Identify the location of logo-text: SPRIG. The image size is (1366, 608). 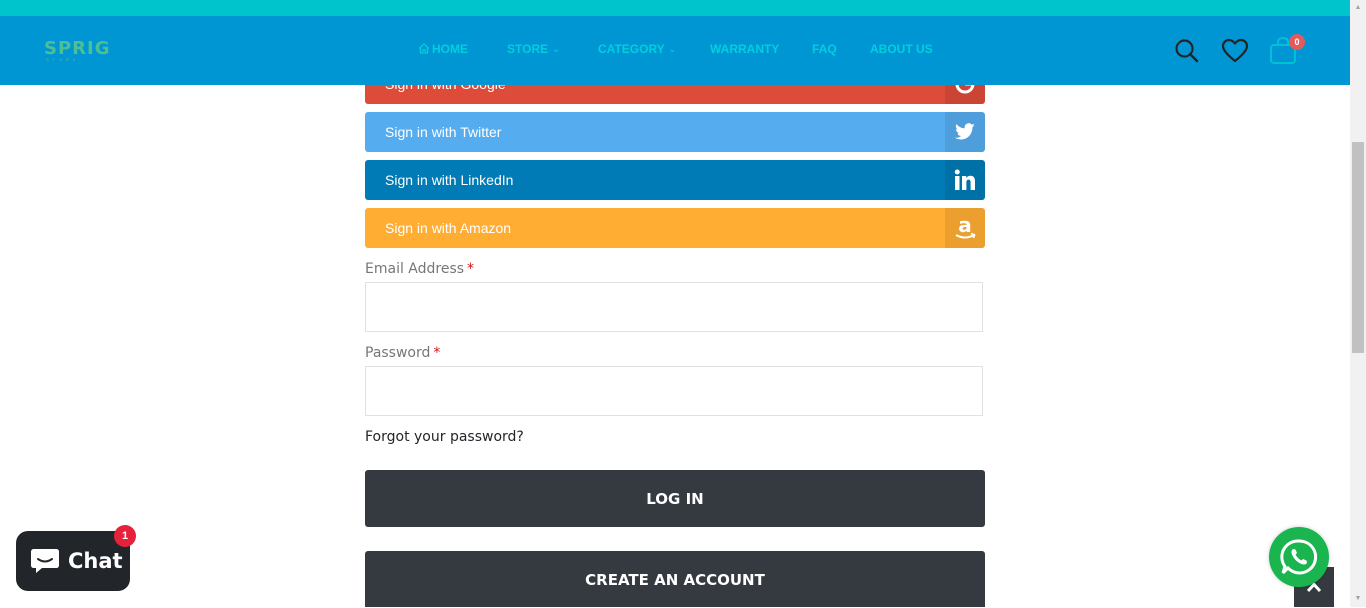
(77, 48).